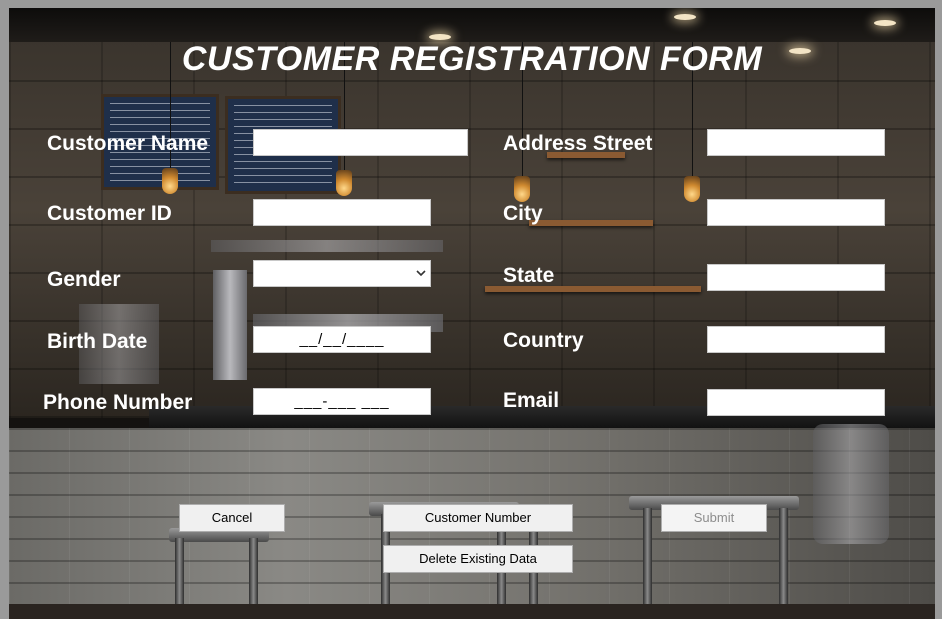 This screenshot has height=619, width=942. I want to click on gender-dropdown, so click(342, 273).